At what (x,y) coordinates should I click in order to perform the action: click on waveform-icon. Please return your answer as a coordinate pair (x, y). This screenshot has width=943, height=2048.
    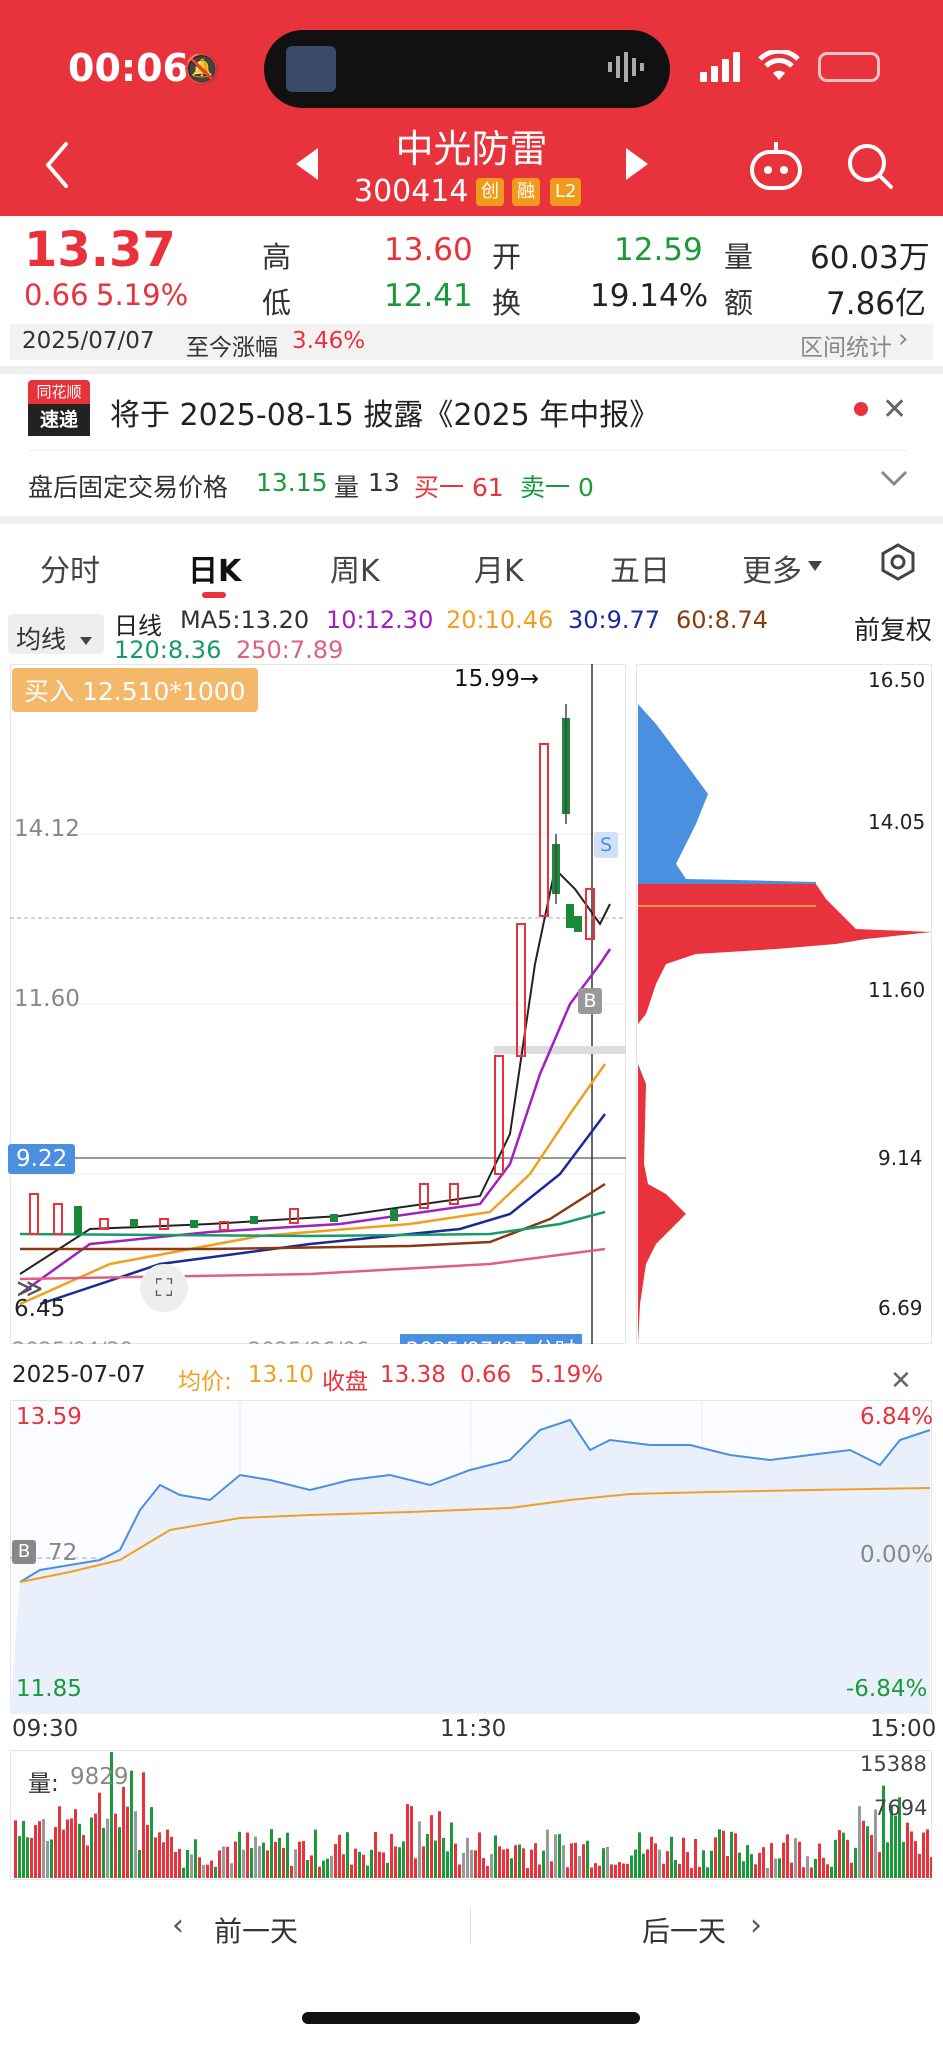
    Looking at the image, I should click on (626, 67).